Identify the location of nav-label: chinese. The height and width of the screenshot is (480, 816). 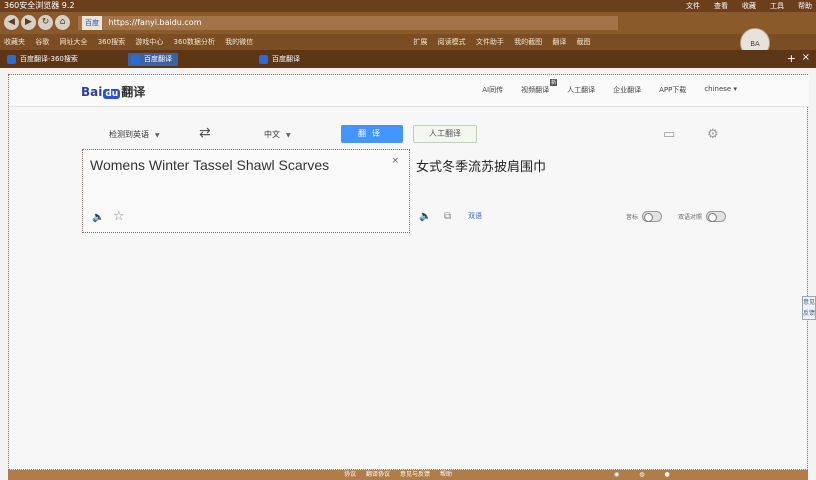
(718, 89).